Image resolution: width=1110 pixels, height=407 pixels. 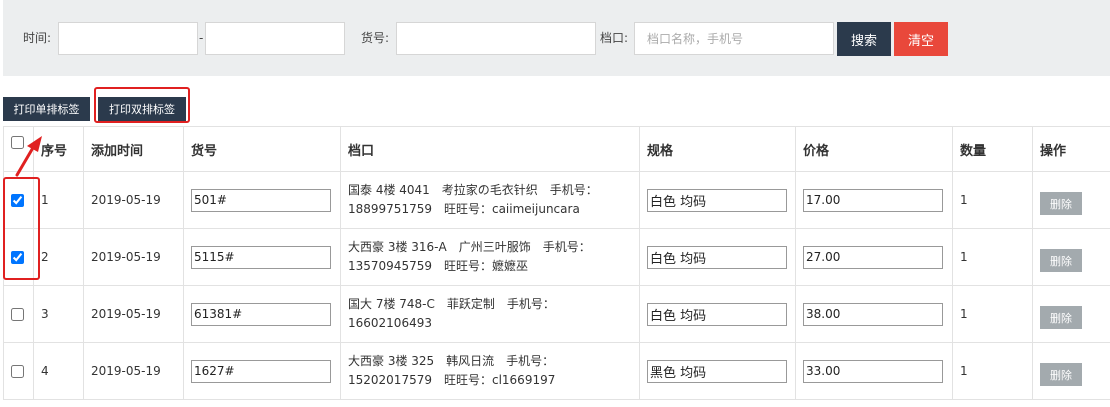 I want to click on row-index: 1, so click(x=58, y=200).